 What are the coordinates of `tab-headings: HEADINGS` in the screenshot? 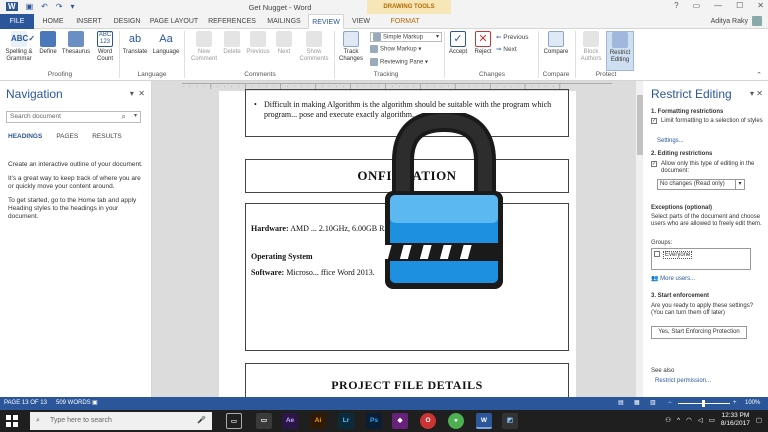 It's located at (25, 136).